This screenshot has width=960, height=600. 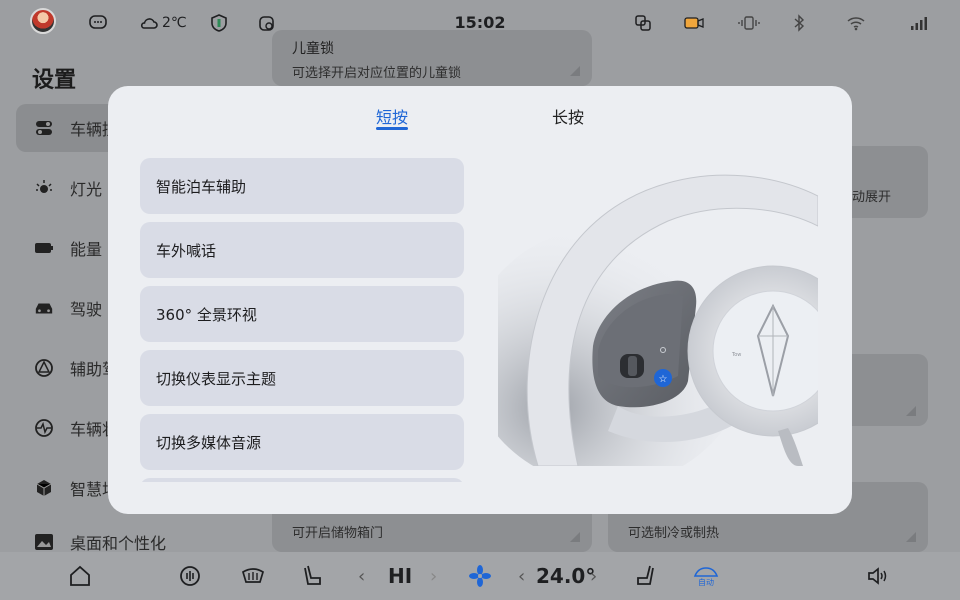 What do you see at coordinates (432, 58) in the screenshot?
I see `child-lock-card: 儿童锁 可选择开启对应位置的儿童锁` at bounding box center [432, 58].